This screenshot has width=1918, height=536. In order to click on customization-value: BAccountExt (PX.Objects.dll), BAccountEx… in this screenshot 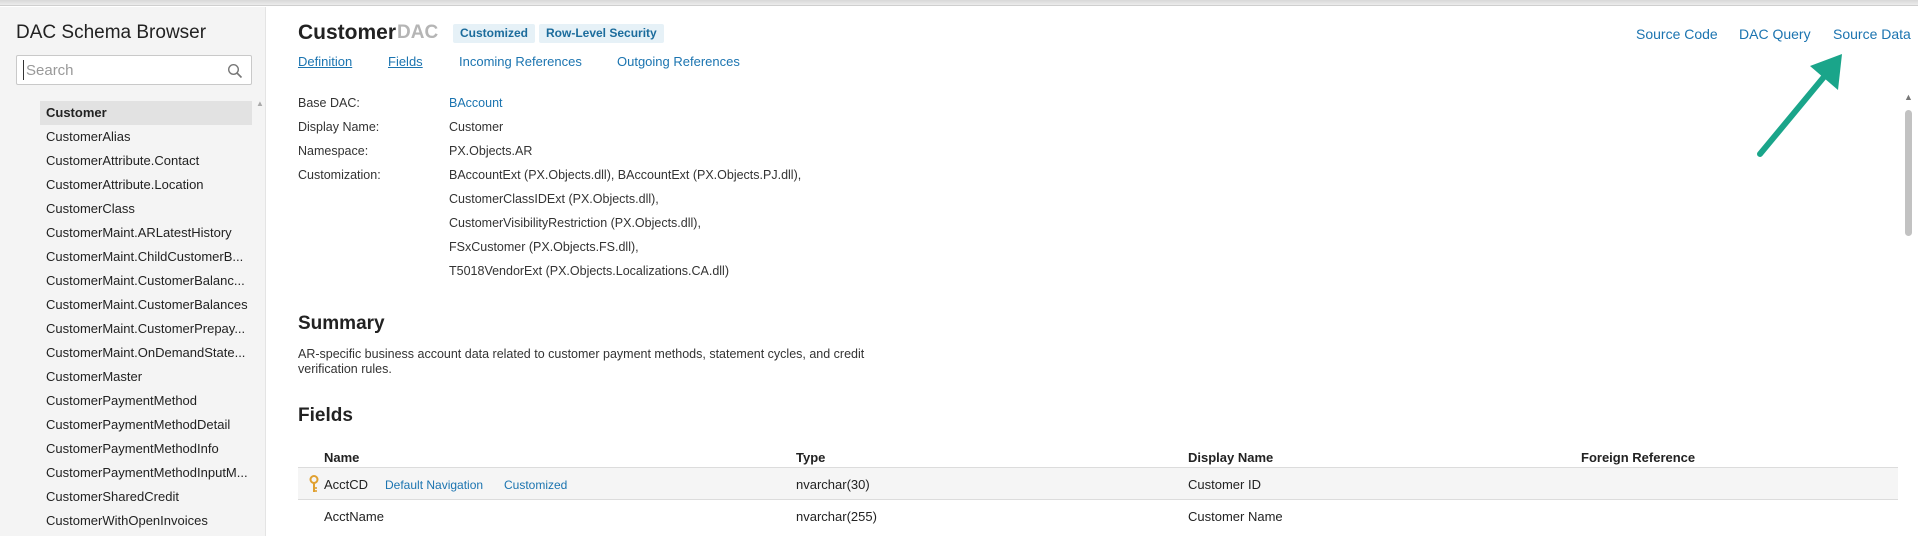, I will do `click(625, 175)`.